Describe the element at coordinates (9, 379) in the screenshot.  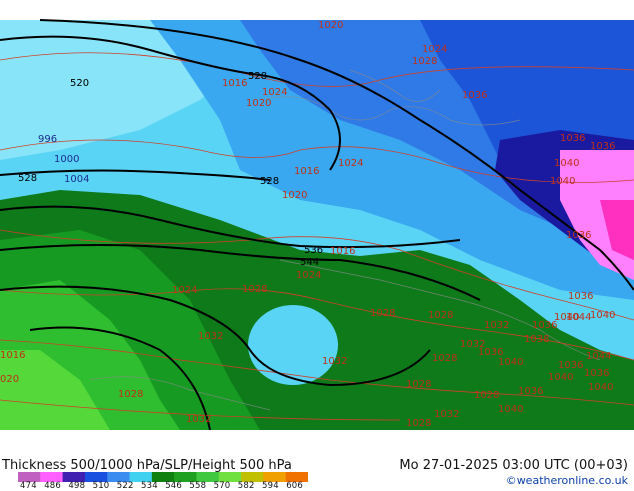
I see `slp-label: 020` at that location.